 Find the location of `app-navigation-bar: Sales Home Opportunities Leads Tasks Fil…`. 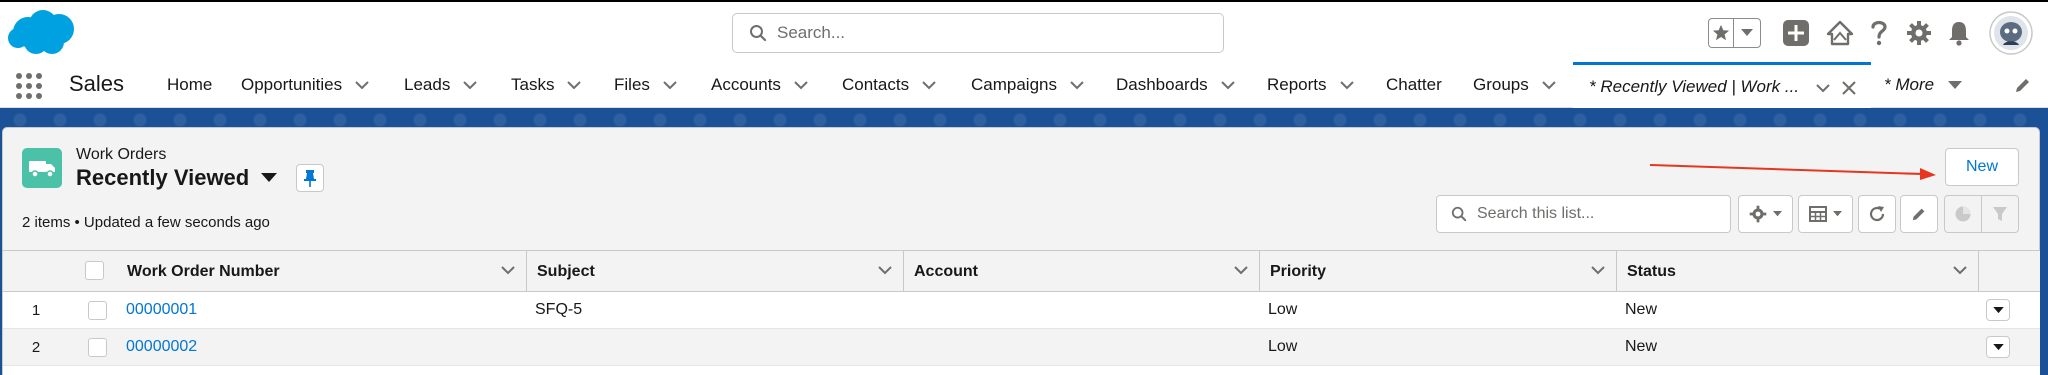

app-navigation-bar: Sales Home Opportunities Leads Tasks Fil… is located at coordinates (1024, 85).